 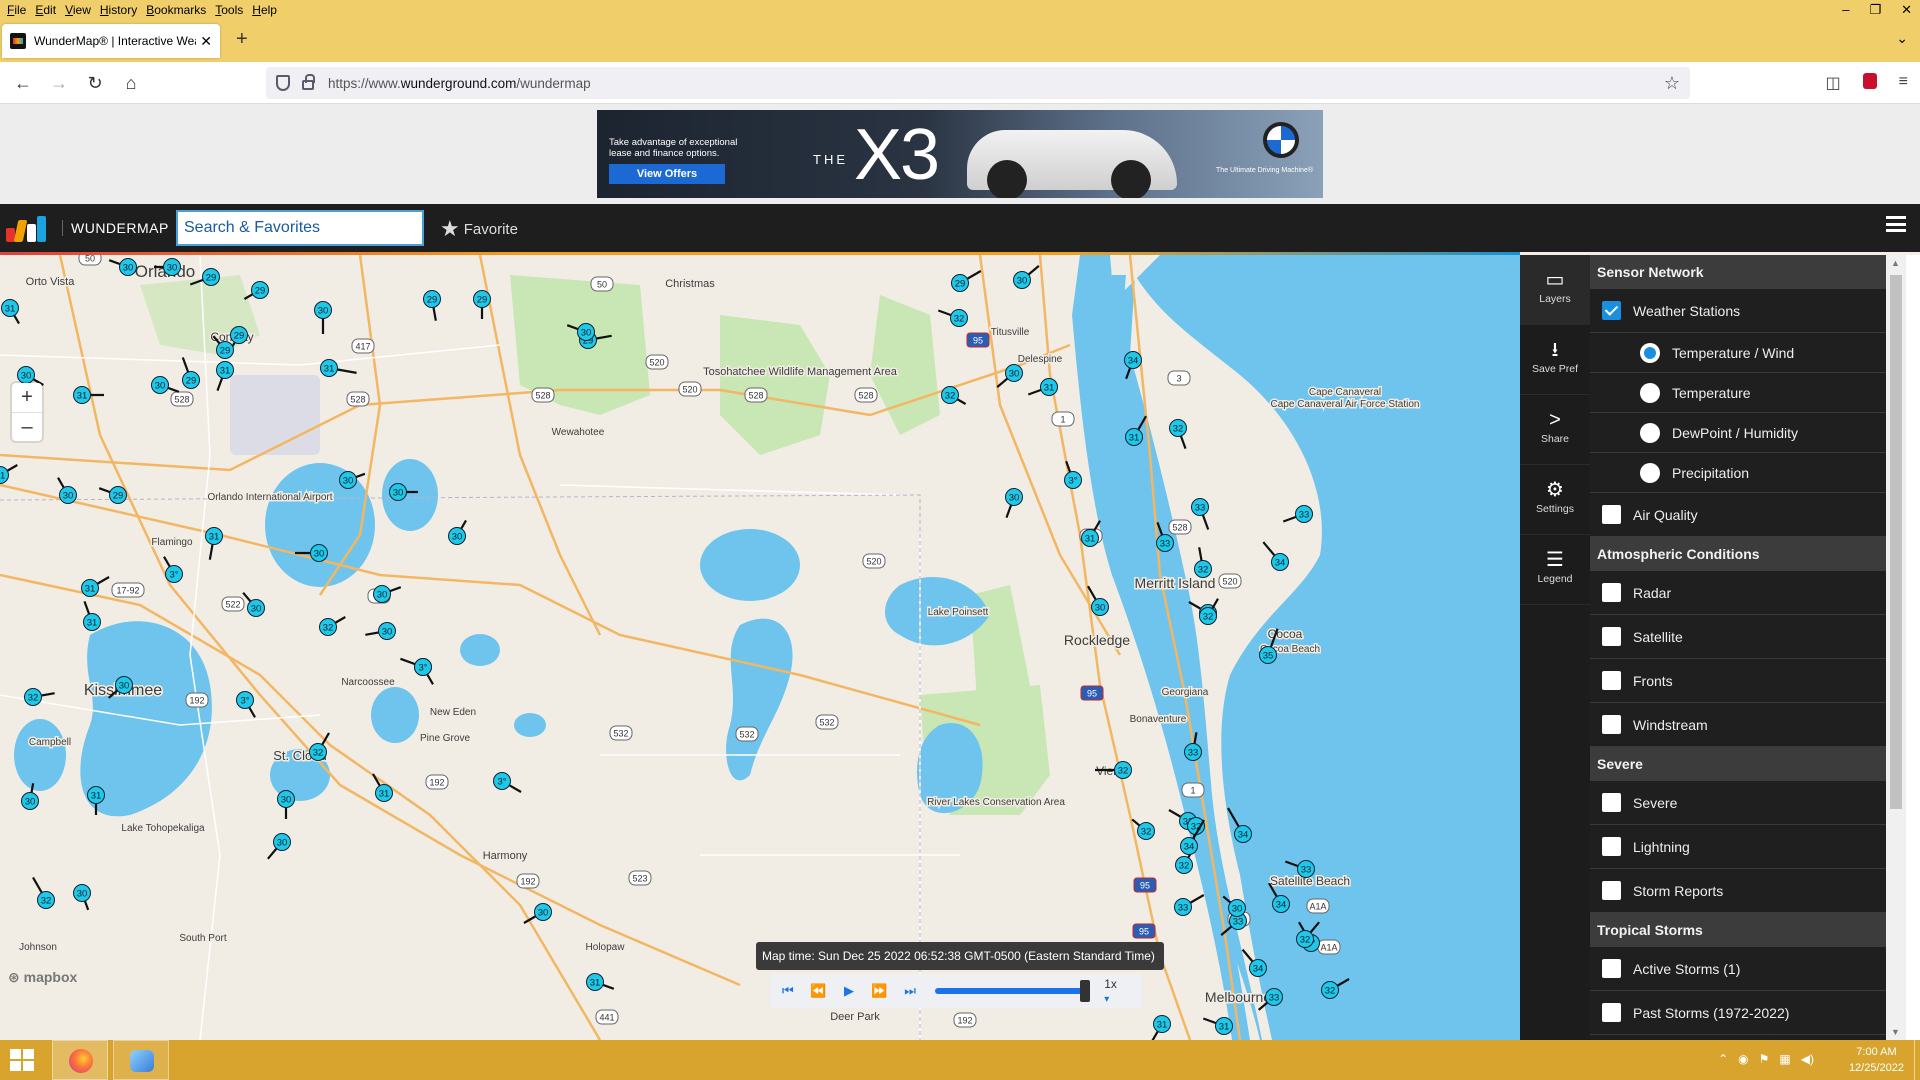 I want to click on temp-wind-radio, so click(x=1650, y=352).